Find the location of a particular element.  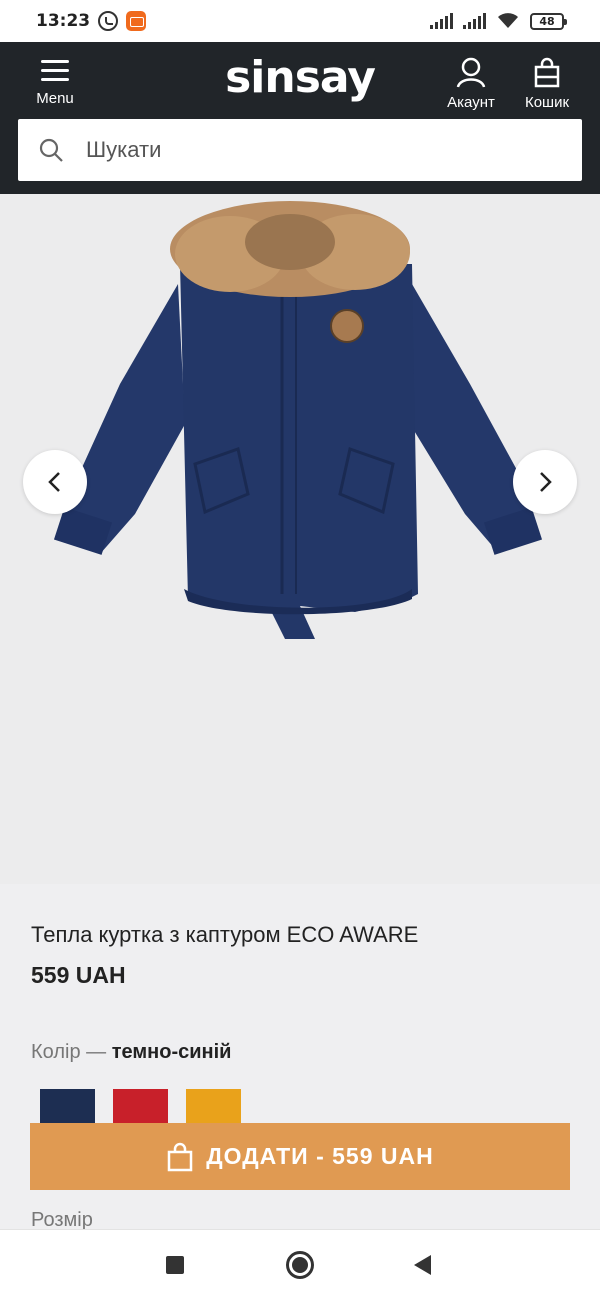

cart-label: Кошик is located at coordinates (547, 102).